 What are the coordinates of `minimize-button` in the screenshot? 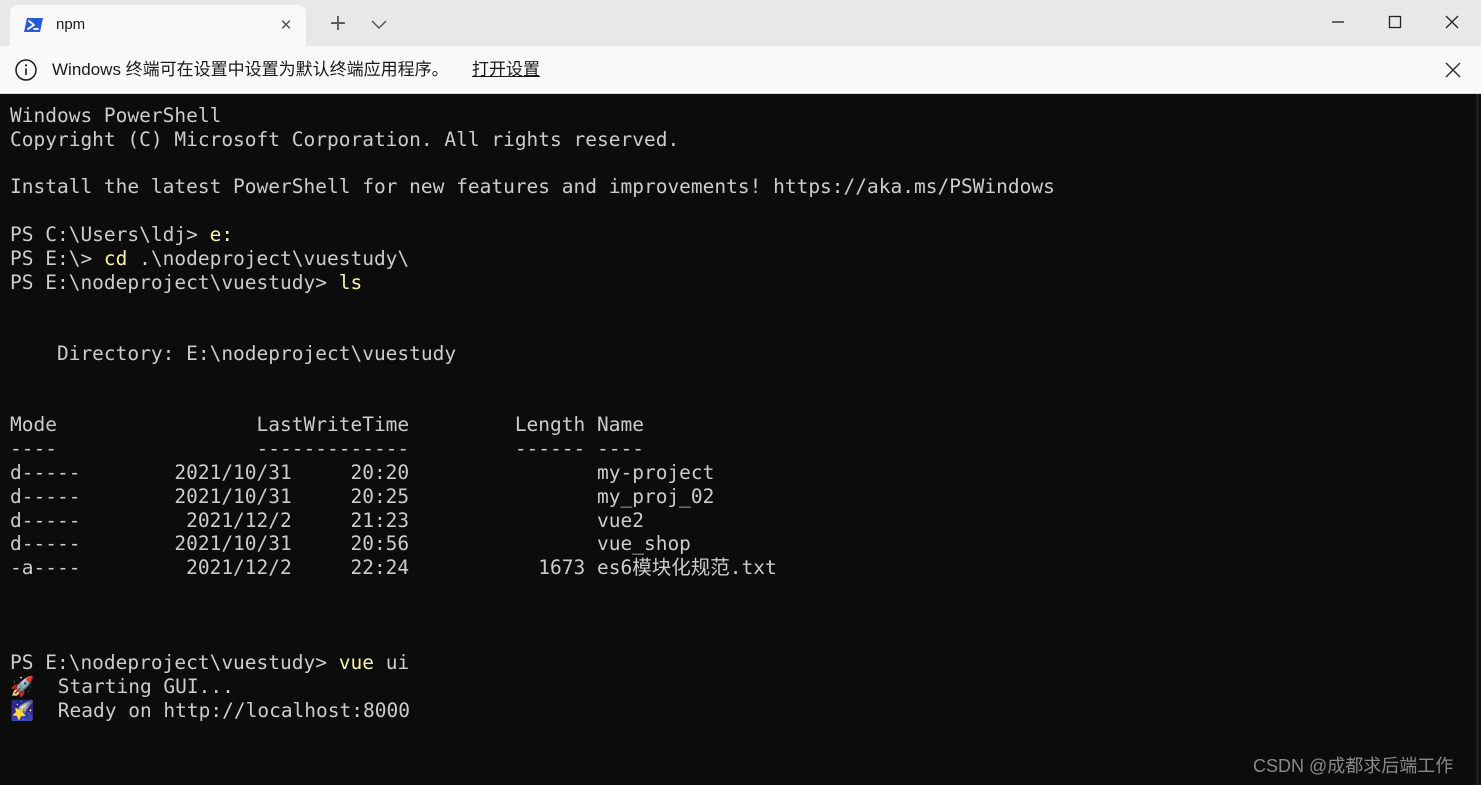 It's located at (1338, 22).